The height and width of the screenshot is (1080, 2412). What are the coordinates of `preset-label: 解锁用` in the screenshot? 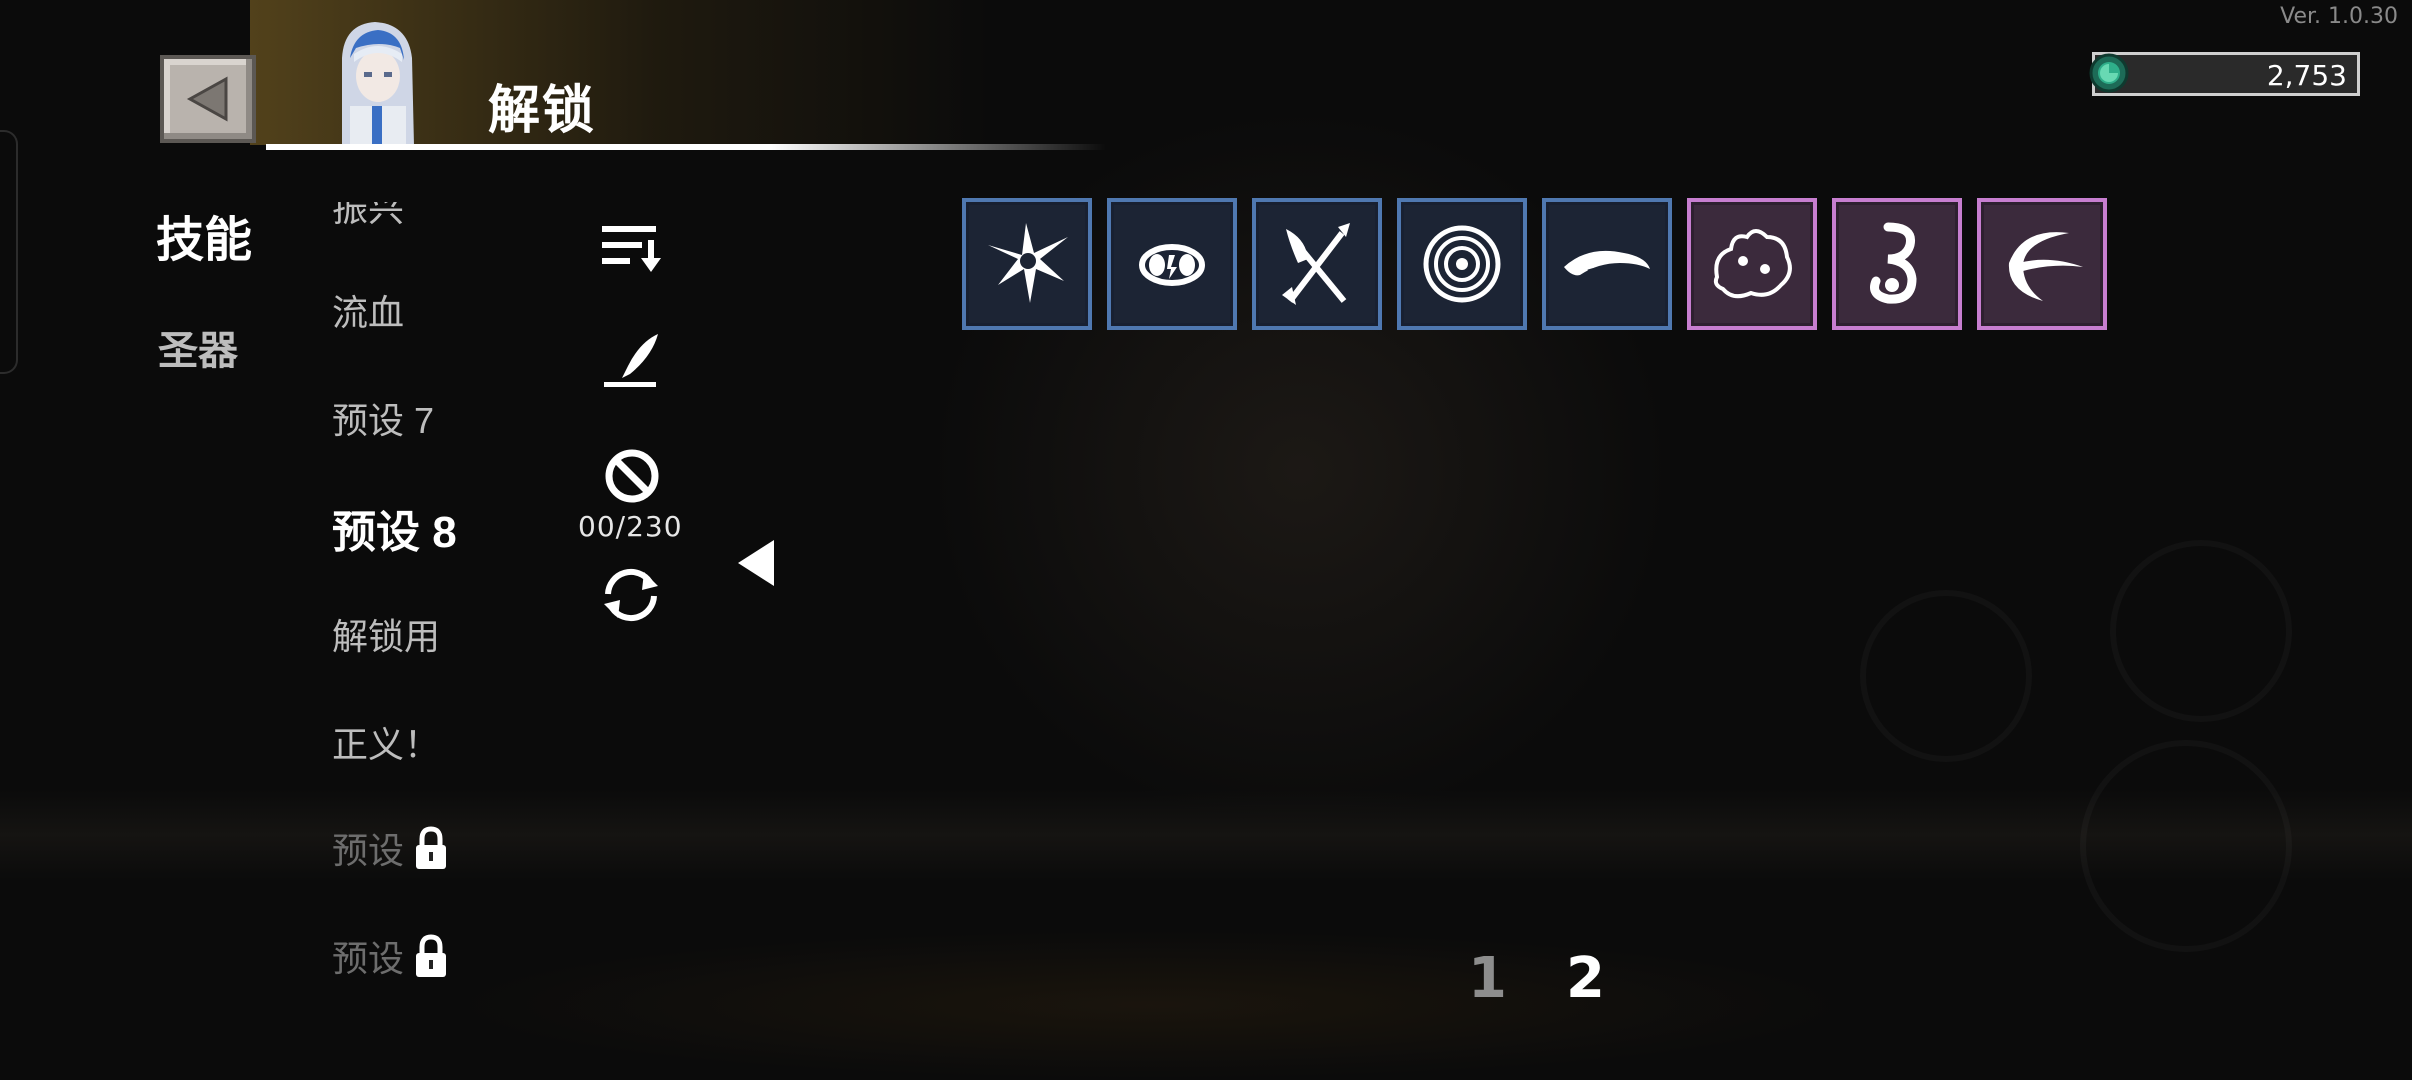 It's located at (386, 636).